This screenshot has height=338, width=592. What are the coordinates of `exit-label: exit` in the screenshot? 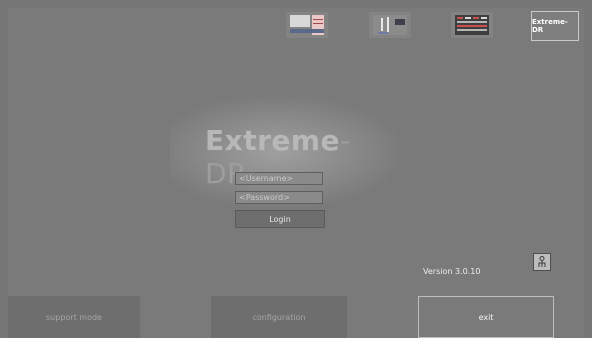 It's located at (486, 317).